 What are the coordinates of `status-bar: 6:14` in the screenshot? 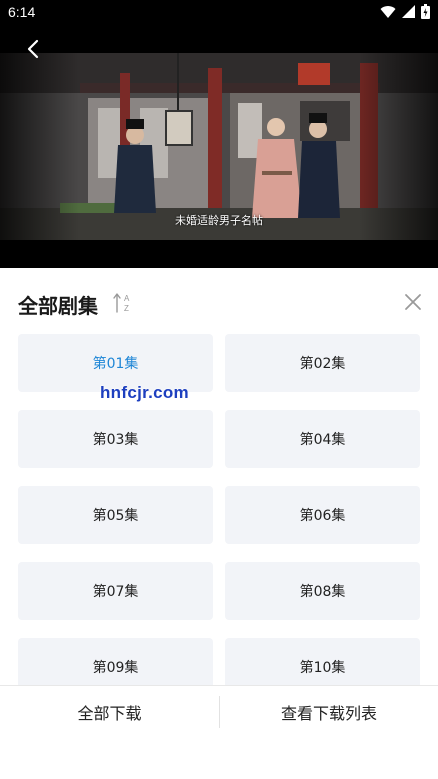 It's located at (219, 13).